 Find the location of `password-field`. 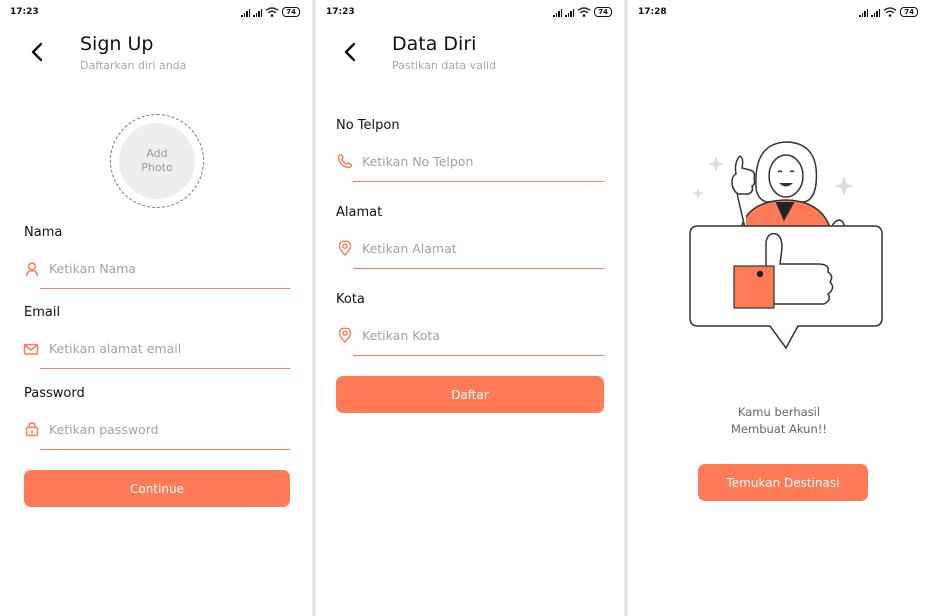

password-field is located at coordinates (157, 432).